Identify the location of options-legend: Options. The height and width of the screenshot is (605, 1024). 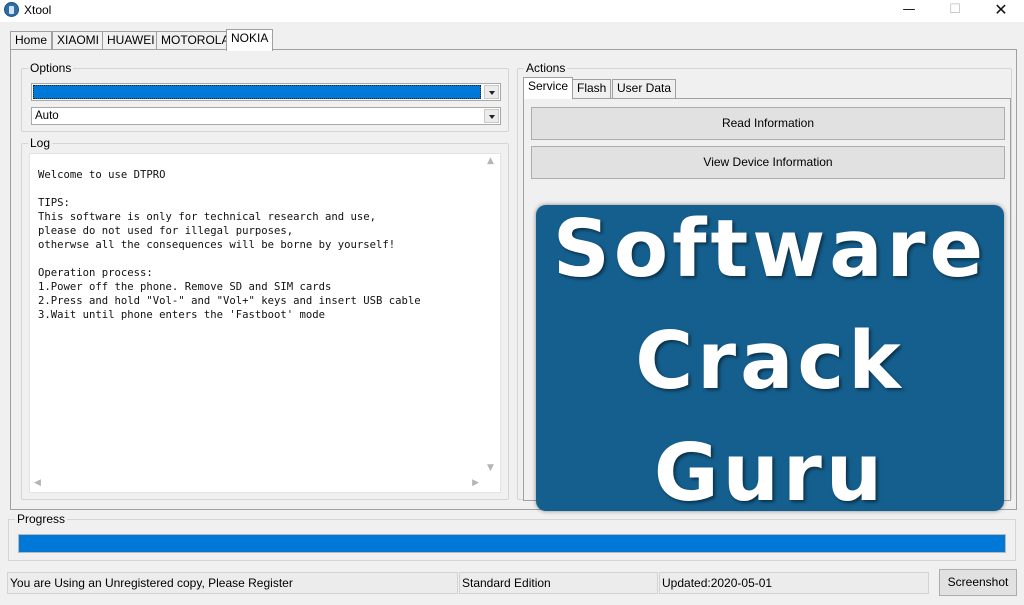
(51, 68).